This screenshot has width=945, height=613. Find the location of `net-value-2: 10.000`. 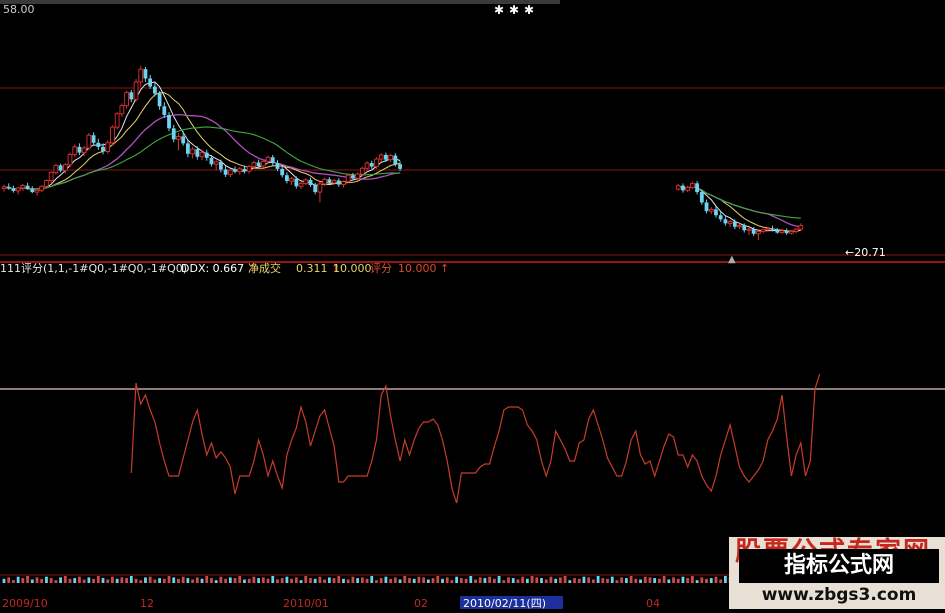

net-value-2: 10.000 is located at coordinates (352, 268).